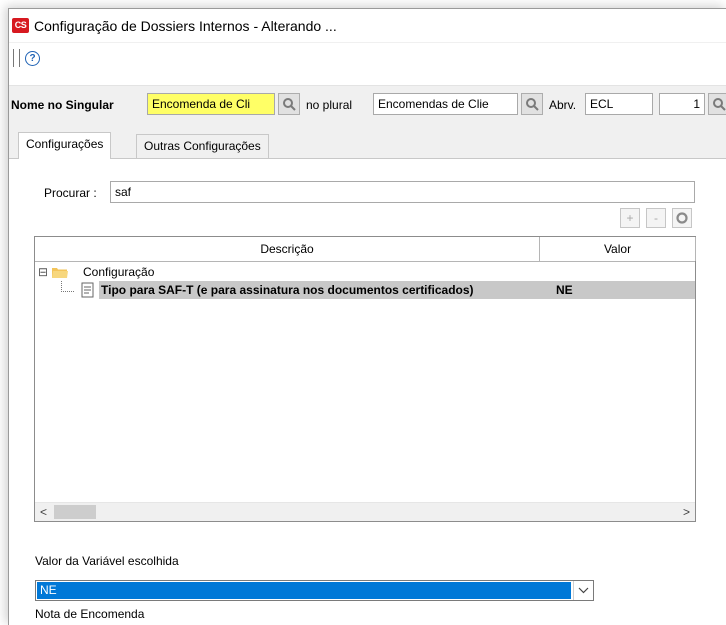  Describe the element at coordinates (60, 273) in the screenshot. I see `folder-icon` at that location.